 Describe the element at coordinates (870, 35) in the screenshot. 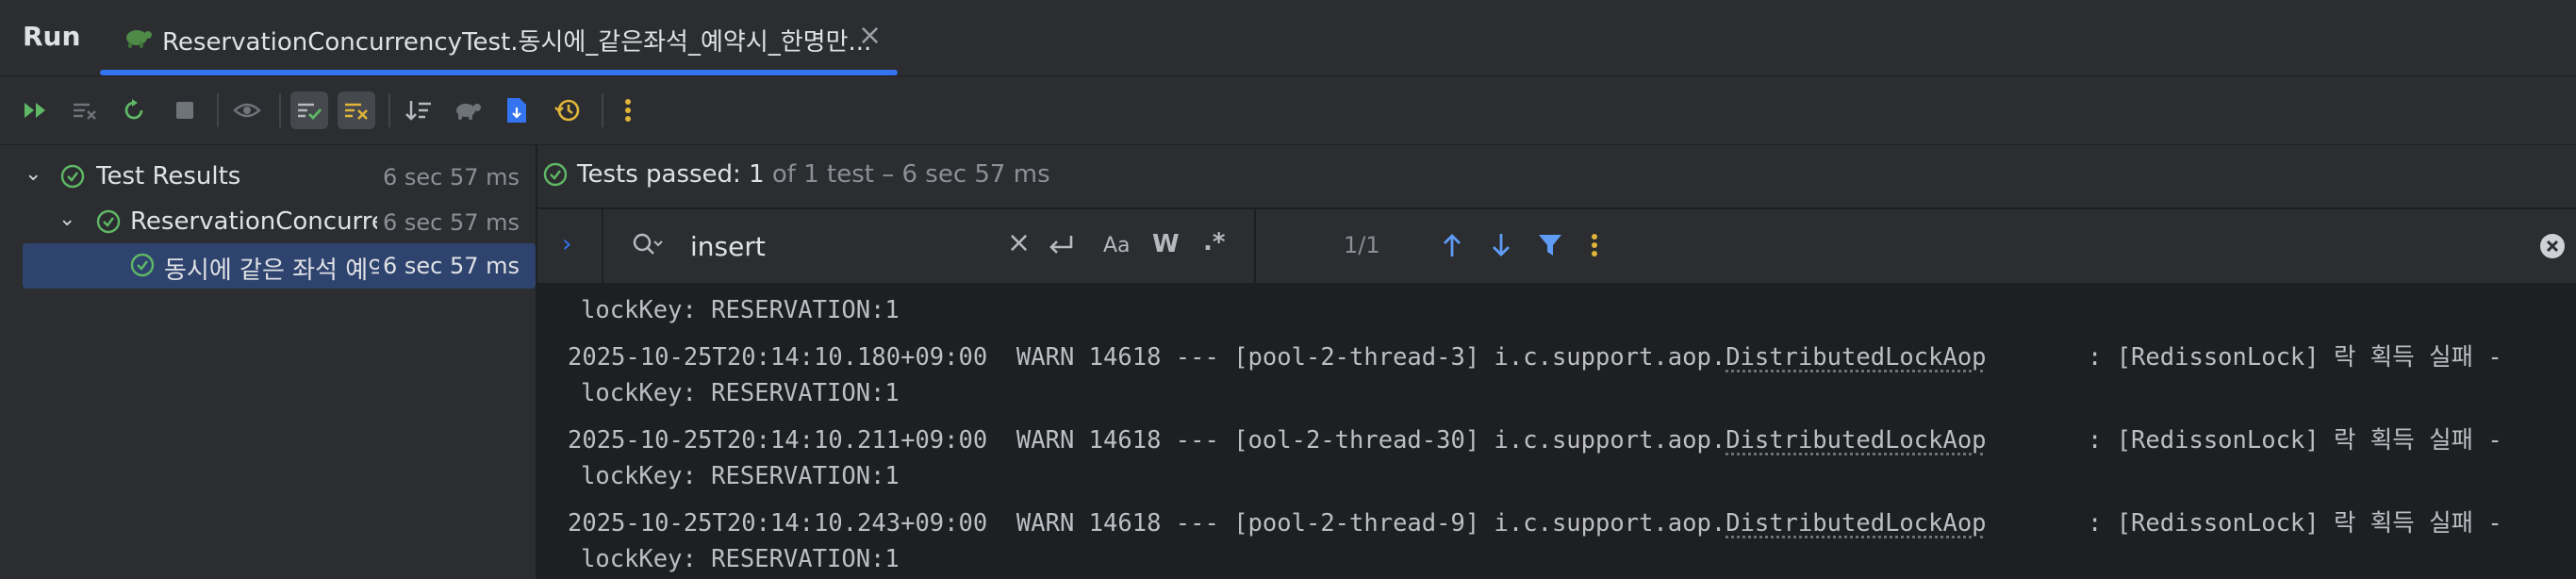

I see `close-icon: ×` at that location.